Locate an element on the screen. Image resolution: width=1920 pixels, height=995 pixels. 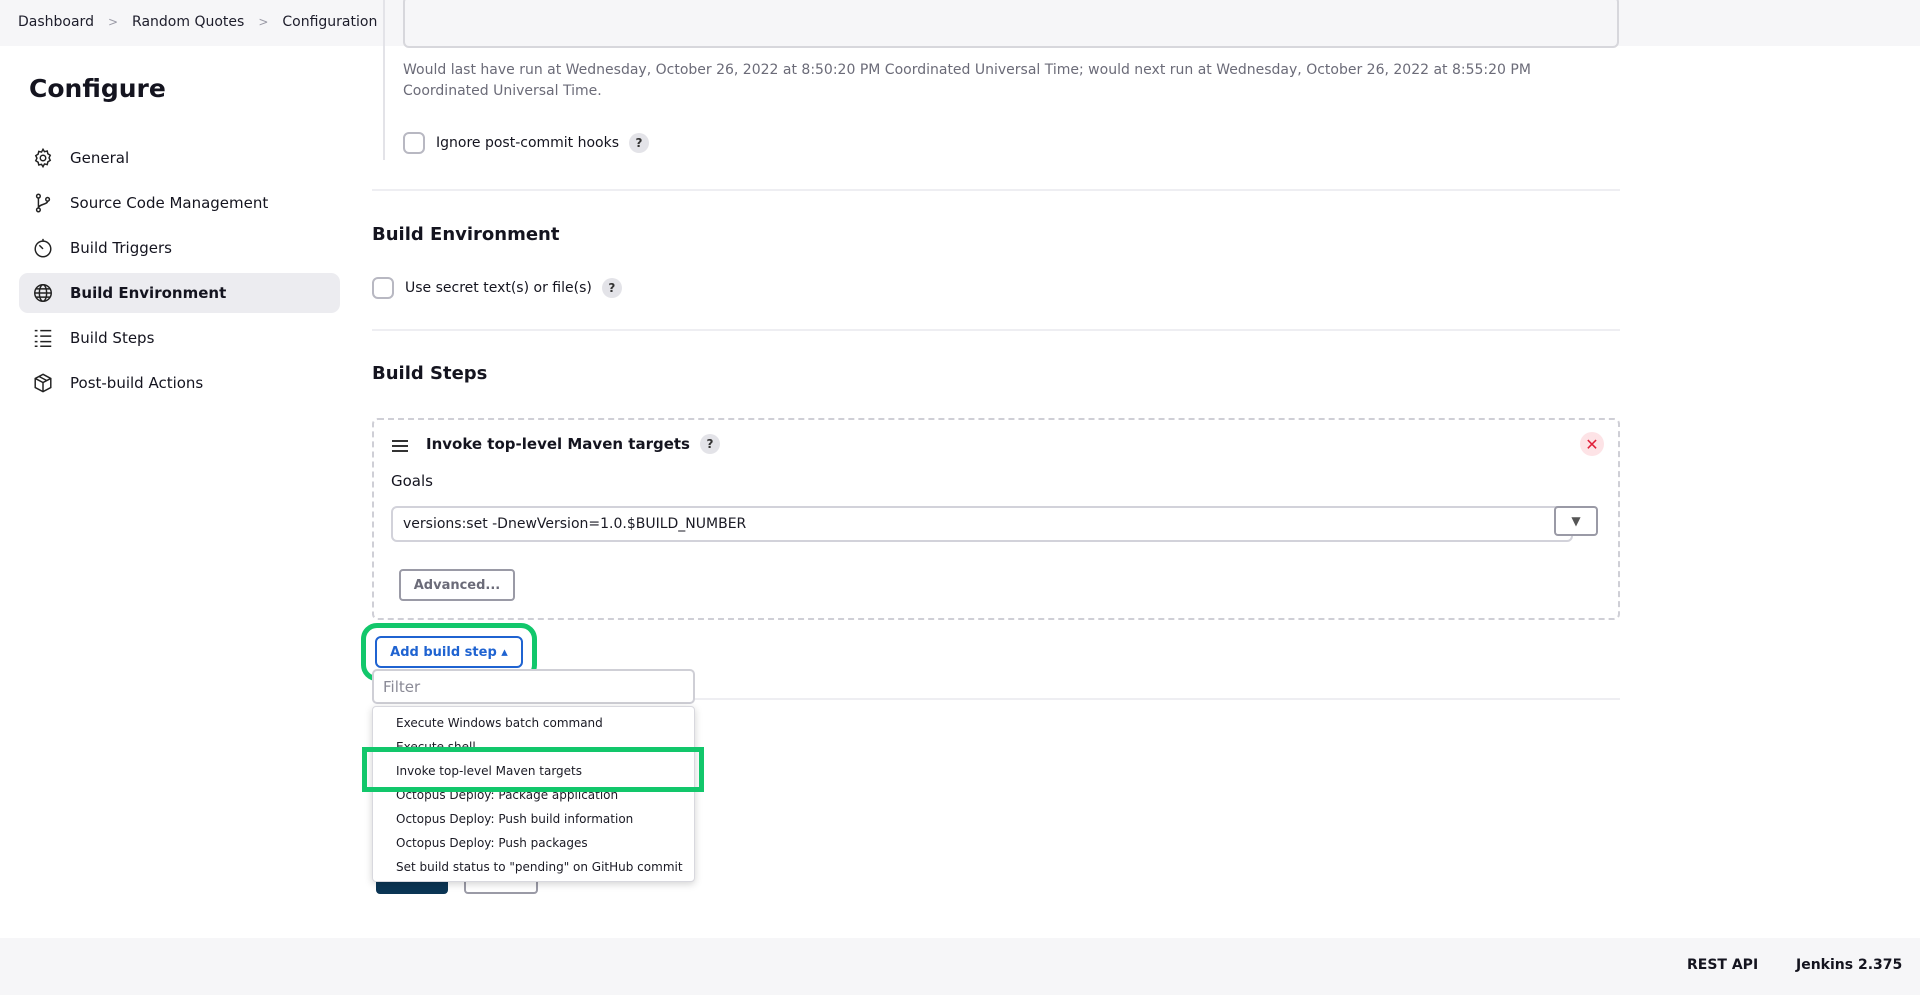
breadcrumb-random-quotes: Random Quotes is located at coordinates (188, 22).